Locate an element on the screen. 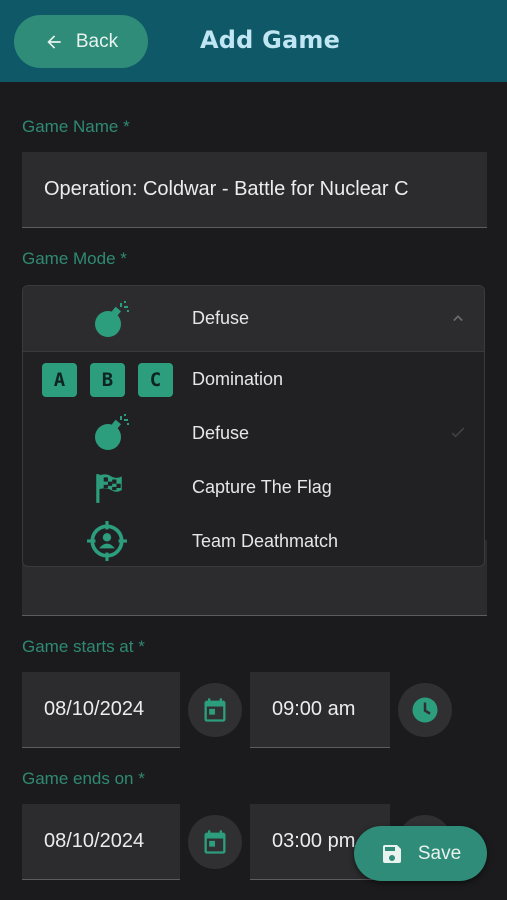  start-time-field: 09:00 am is located at coordinates (320, 710).